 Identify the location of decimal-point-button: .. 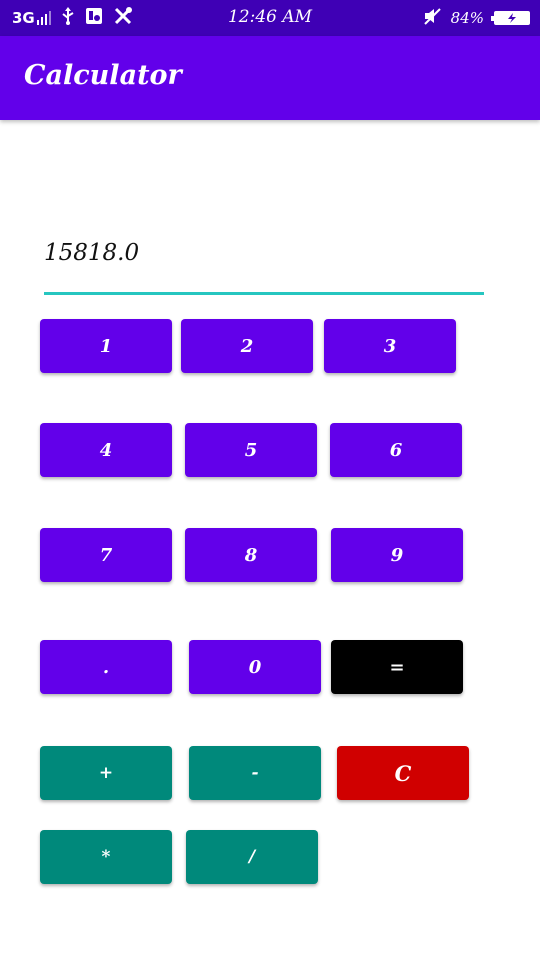
(106, 667).